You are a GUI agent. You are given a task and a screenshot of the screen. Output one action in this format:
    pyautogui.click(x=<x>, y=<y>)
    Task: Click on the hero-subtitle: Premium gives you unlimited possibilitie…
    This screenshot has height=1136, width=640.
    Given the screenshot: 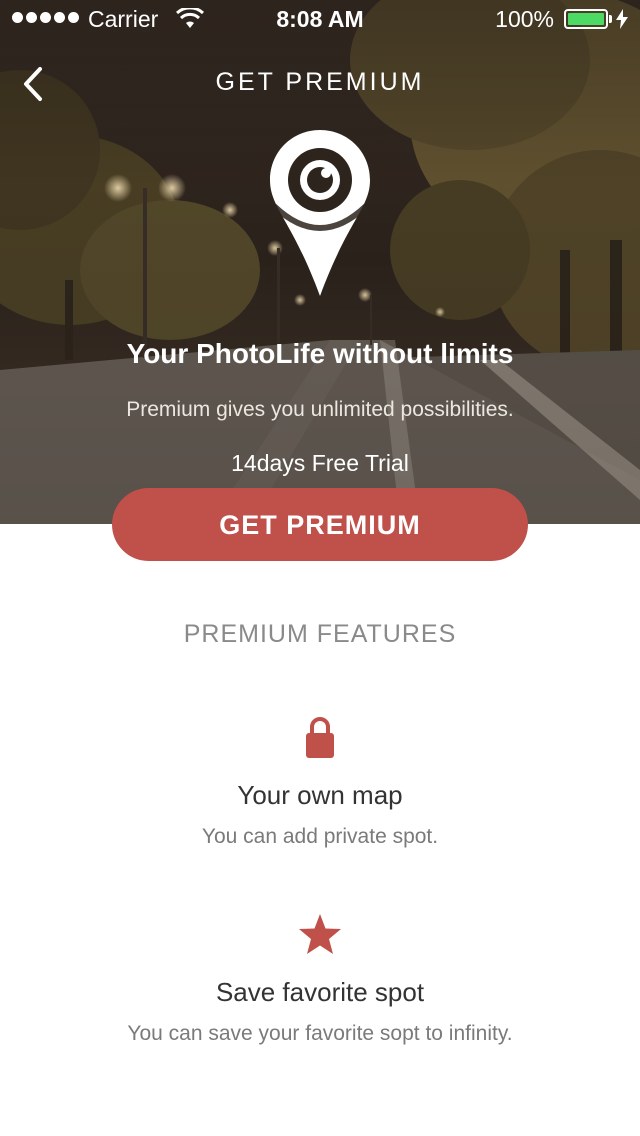 What is the action you would take?
    pyautogui.click(x=320, y=409)
    